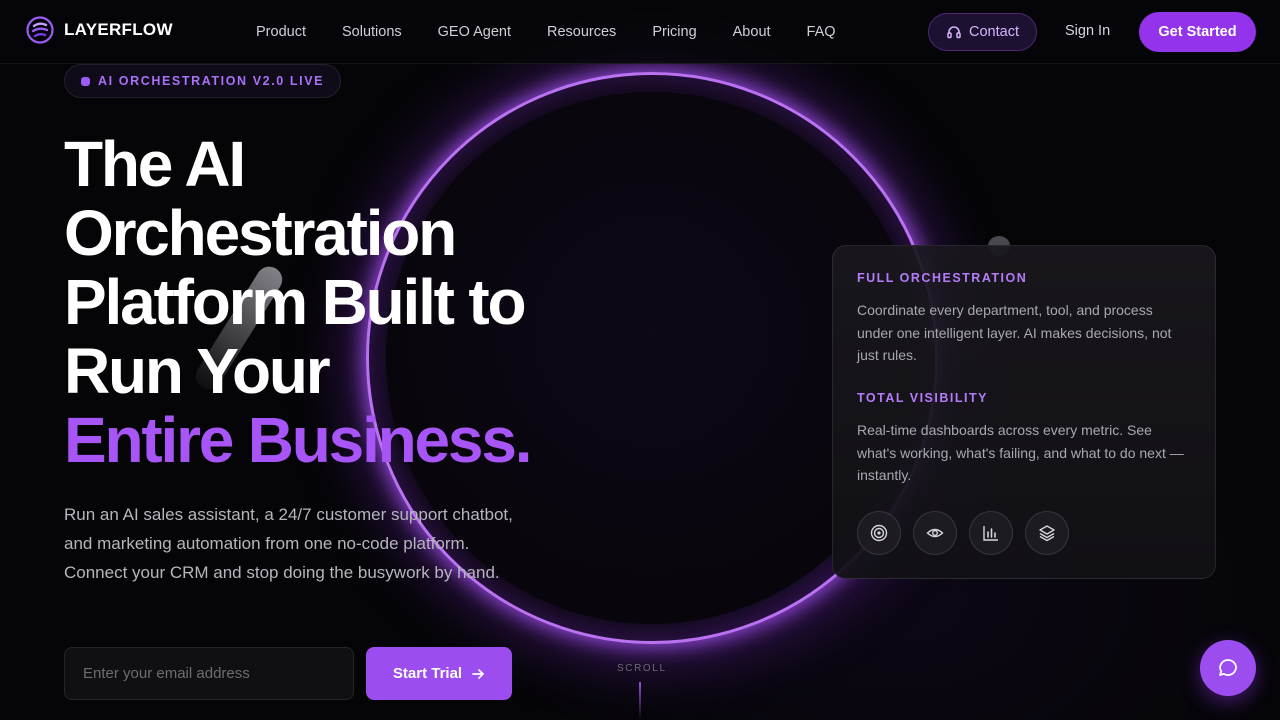  I want to click on nav-item-product: Product, so click(281, 32).